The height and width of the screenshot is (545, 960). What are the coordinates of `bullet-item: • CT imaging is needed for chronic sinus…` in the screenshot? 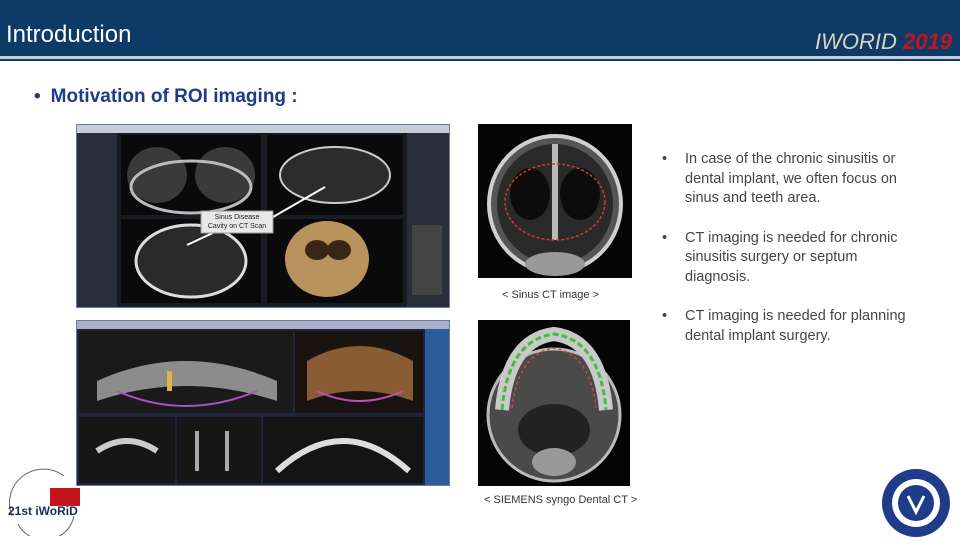 It's located at (790, 258).